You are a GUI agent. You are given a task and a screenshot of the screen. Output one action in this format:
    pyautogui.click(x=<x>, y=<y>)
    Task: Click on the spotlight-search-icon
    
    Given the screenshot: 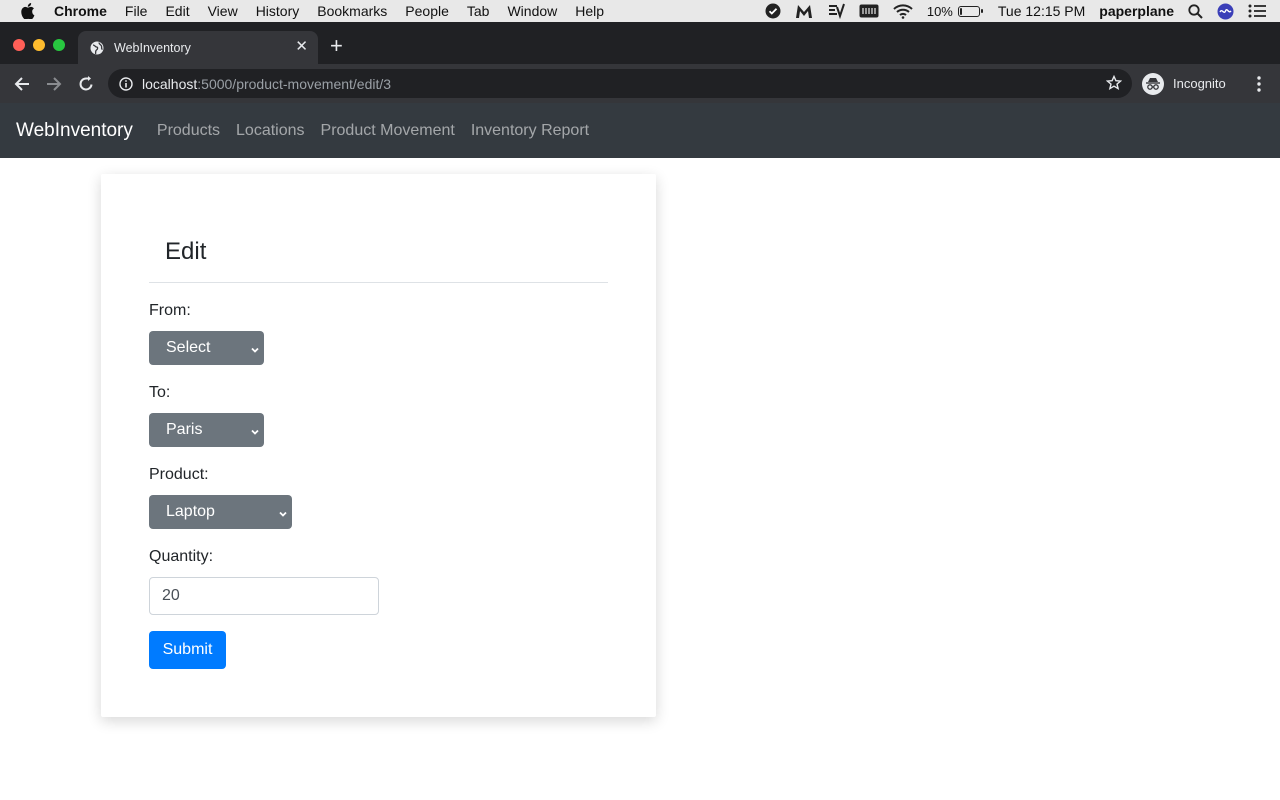 What is the action you would take?
    pyautogui.click(x=1195, y=11)
    